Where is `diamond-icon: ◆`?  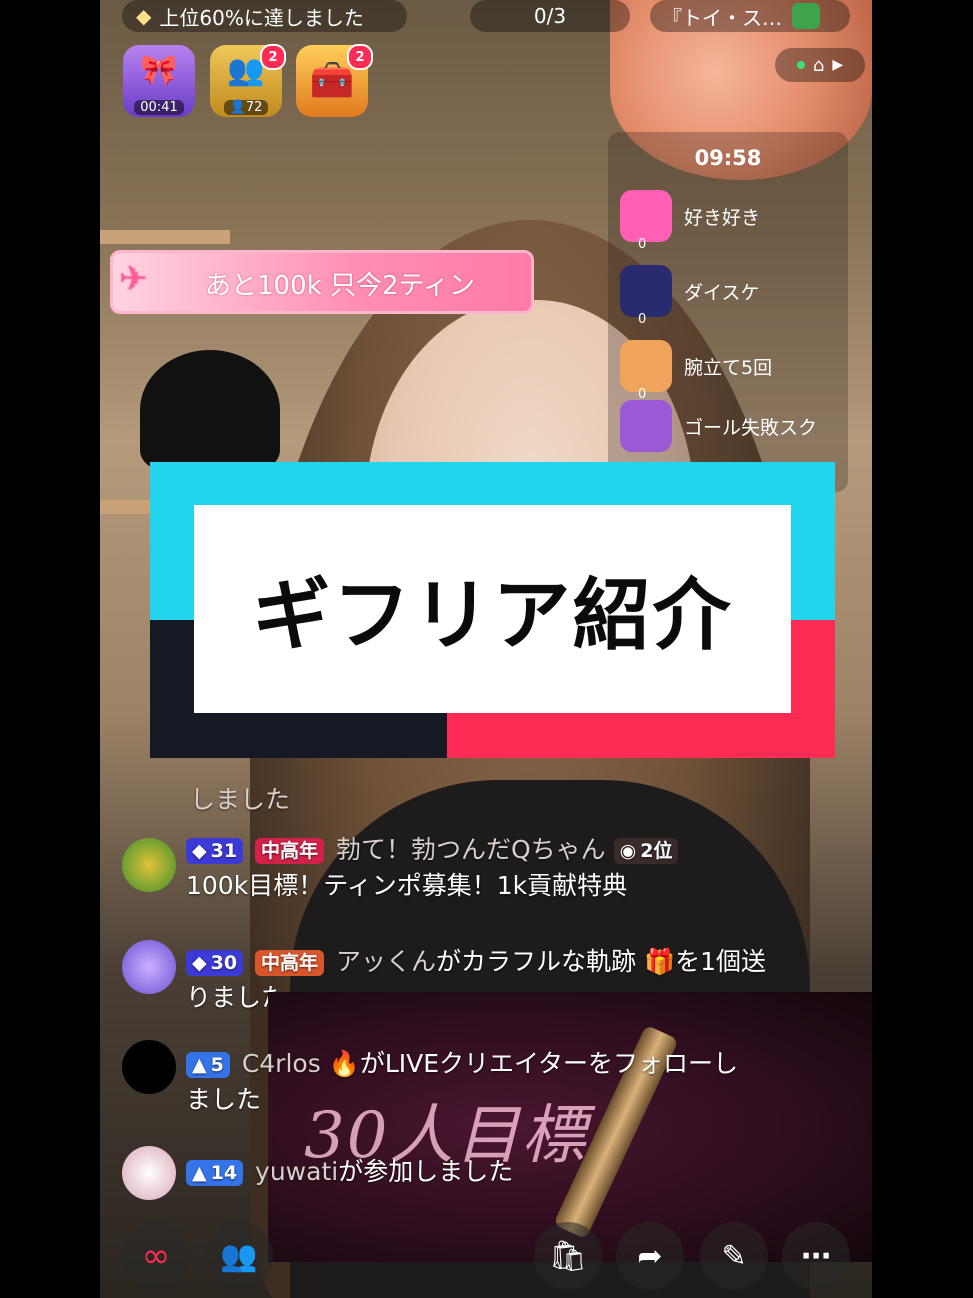
diamond-icon: ◆ is located at coordinates (144, 16).